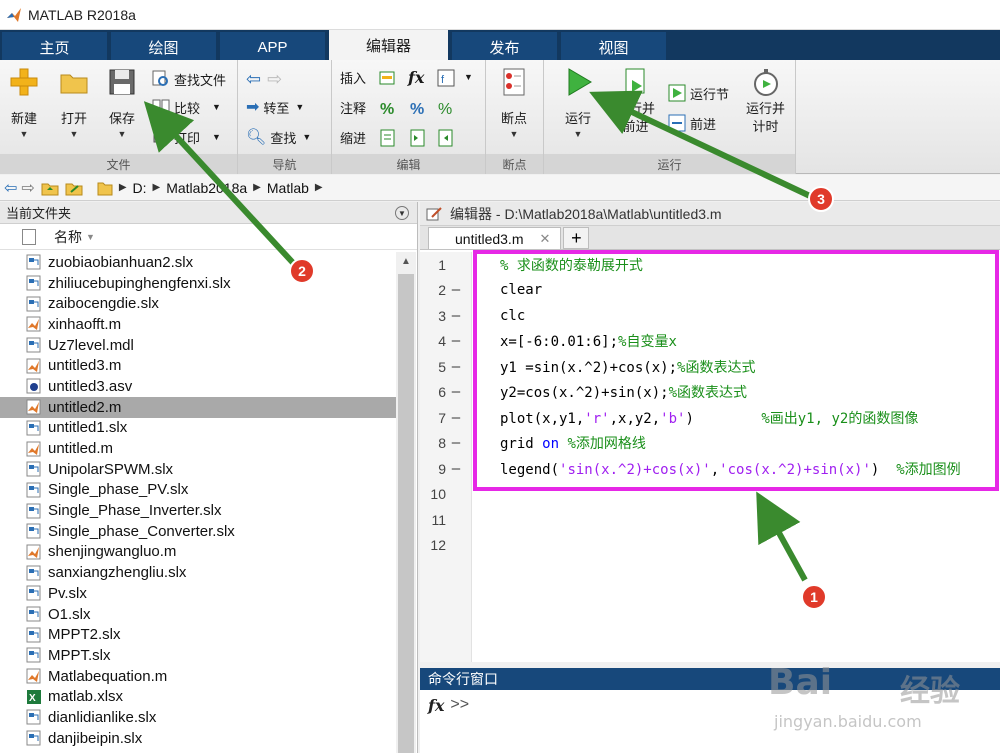 This screenshot has height=753, width=1000. I want to click on tab-publish: 发布, so click(505, 47).